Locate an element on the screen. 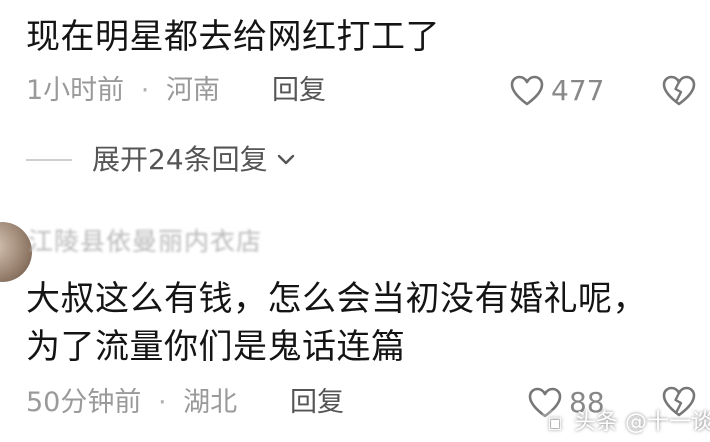  dislike-button is located at coordinates (679, 91).